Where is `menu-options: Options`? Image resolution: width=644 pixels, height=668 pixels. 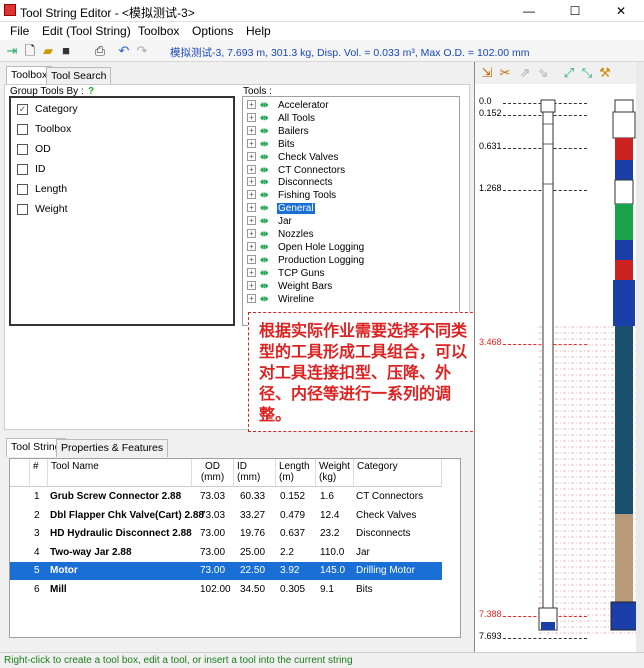 menu-options: Options is located at coordinates (212, 31).